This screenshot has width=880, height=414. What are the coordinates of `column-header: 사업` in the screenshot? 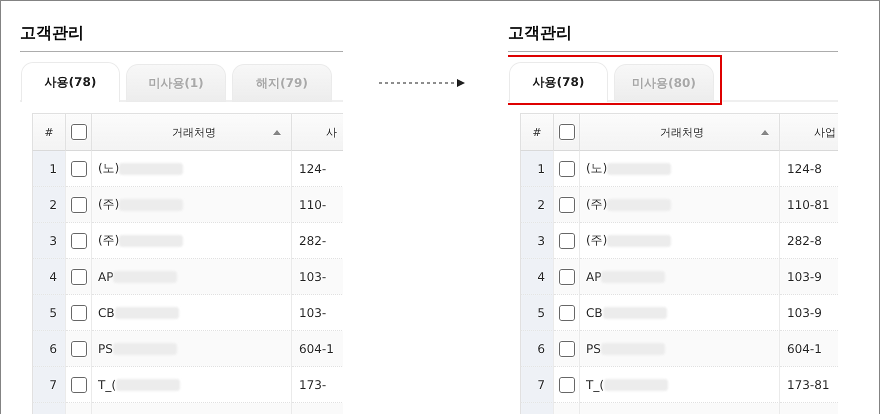 It's located at (809, 132).